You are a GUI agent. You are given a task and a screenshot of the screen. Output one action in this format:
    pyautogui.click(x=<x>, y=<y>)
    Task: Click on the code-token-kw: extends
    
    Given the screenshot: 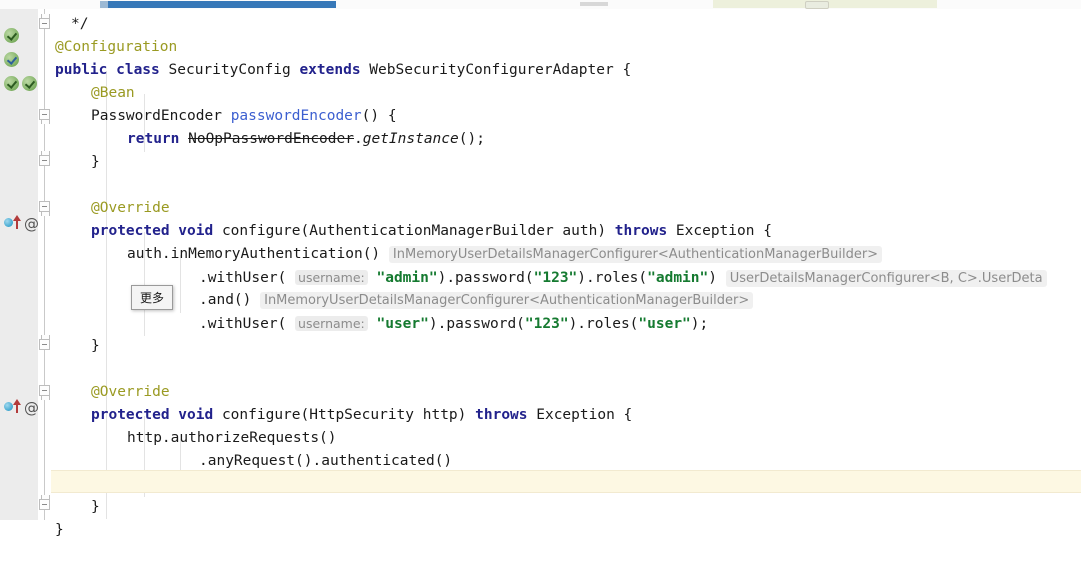 What is the action you would take?
    pyautogui.click(x=334, y=70)
    